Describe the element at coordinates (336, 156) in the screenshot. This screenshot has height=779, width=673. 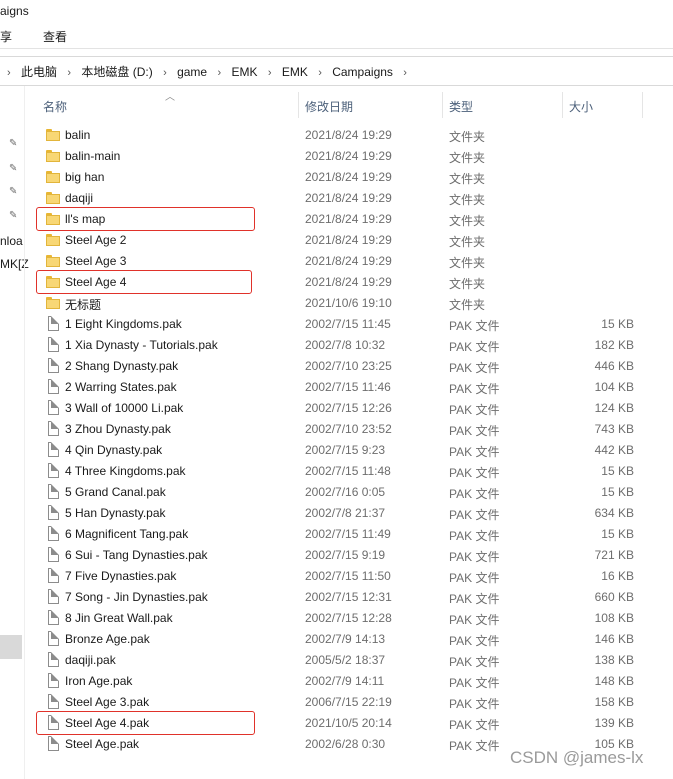
I see `folder-row: balin-main 2021/8/24 19:29 文件夹` at that location.